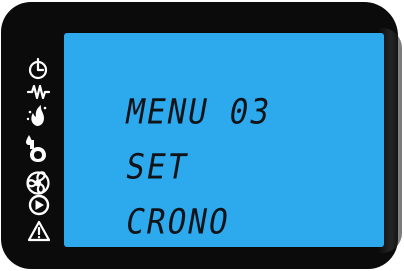 This screenshot has width=404, height=271. Describe the element at coordinates (39, 231) in the screenshot. I see `warning-icon` at that location.